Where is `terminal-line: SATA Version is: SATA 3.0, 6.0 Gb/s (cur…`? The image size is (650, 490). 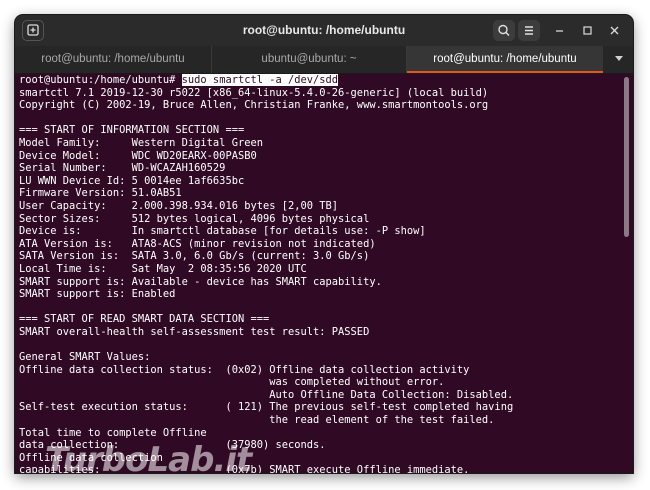 terminal-line: SATA Version is: SATA 3.0, 6.0 Gb/s (cur… is located at coordinates (194, 256).